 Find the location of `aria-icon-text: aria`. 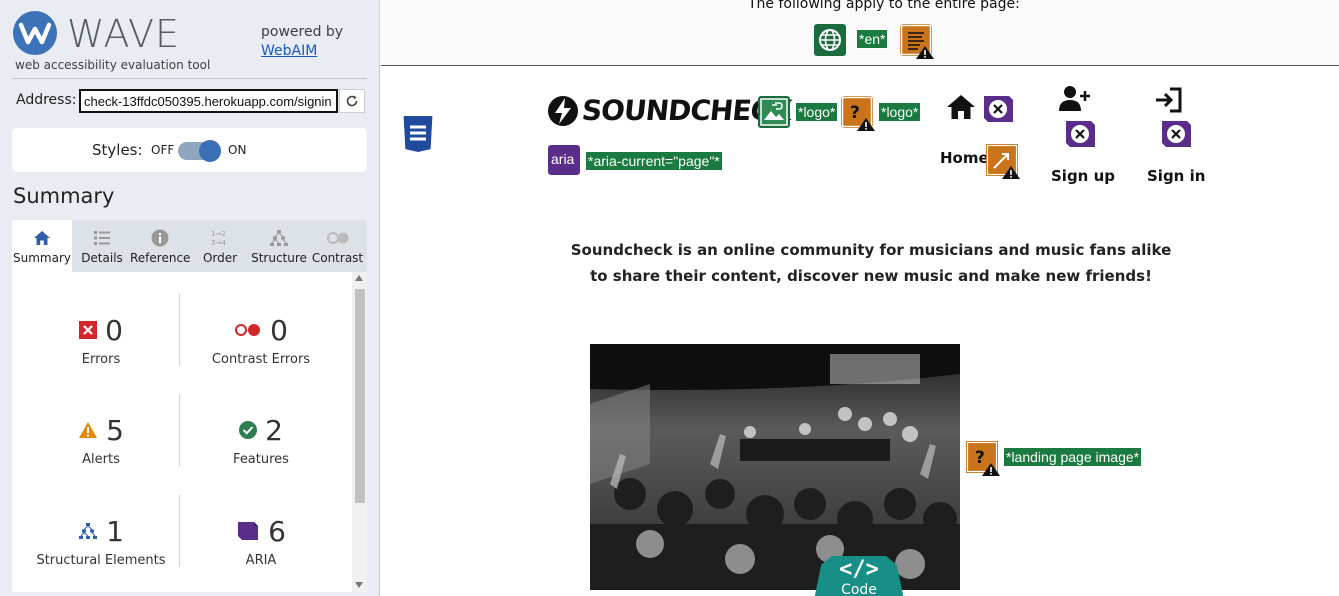

aria-icon-text: aria is located at coordinates (563, 159).